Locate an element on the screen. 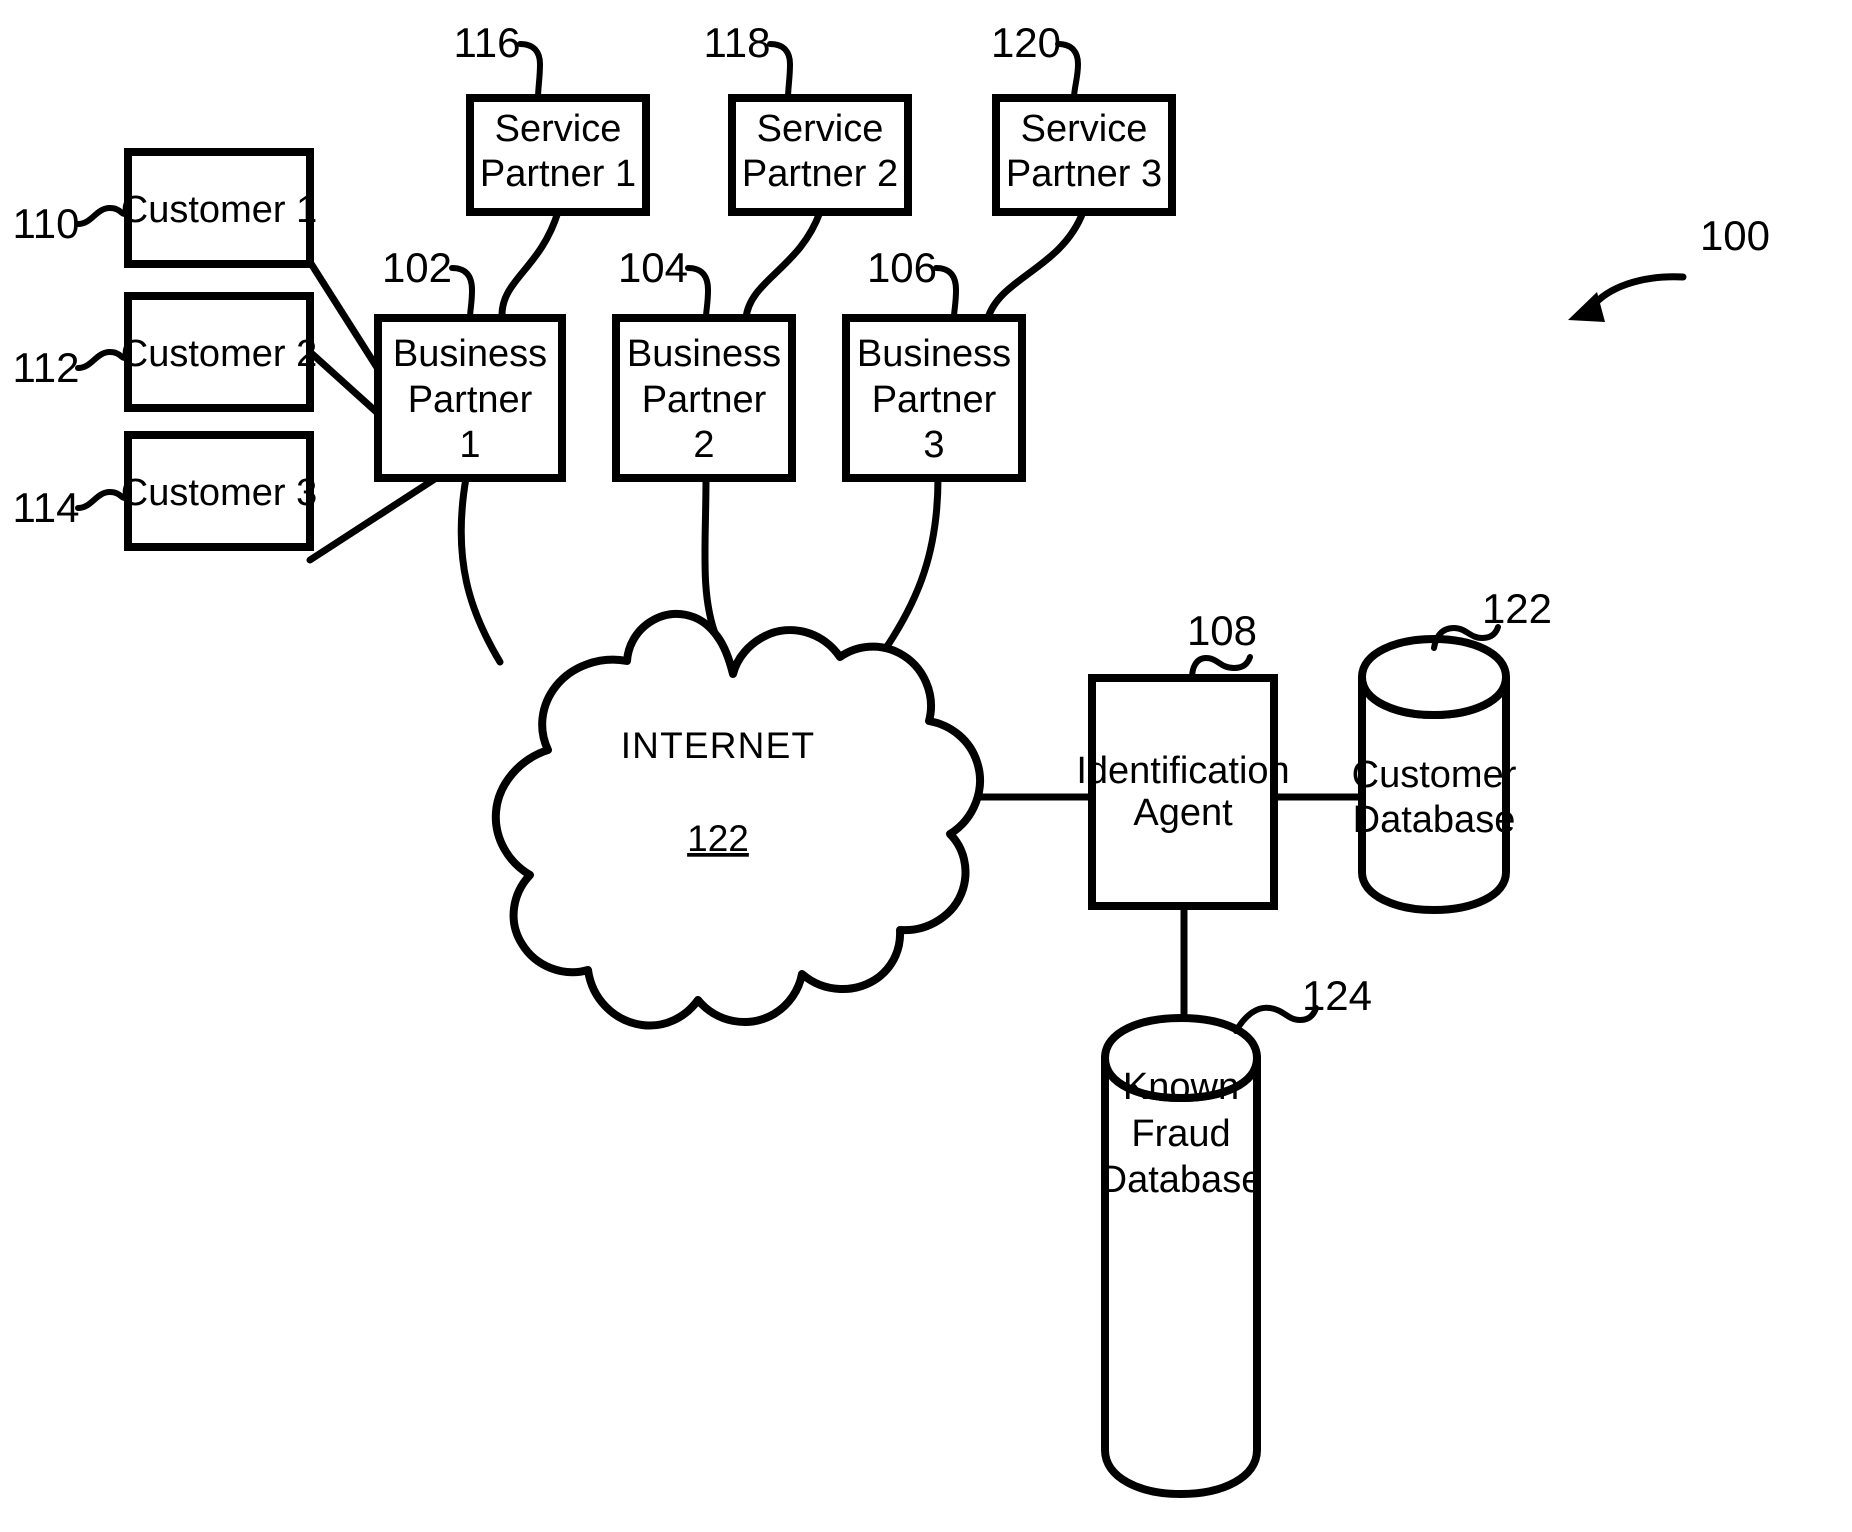 This screenshot has height=1532, width=1852. service-partner-2-line1: Service is located at coordinates (820, 129).